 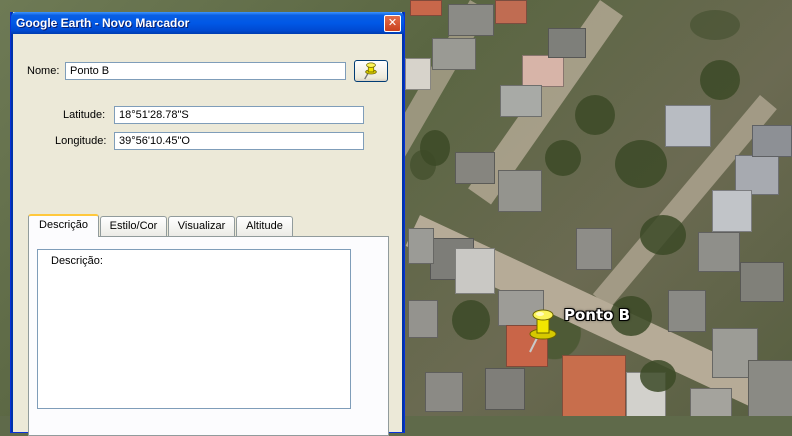 I want to click on tab-altitude: Altitude, so click(x=264, y=226).